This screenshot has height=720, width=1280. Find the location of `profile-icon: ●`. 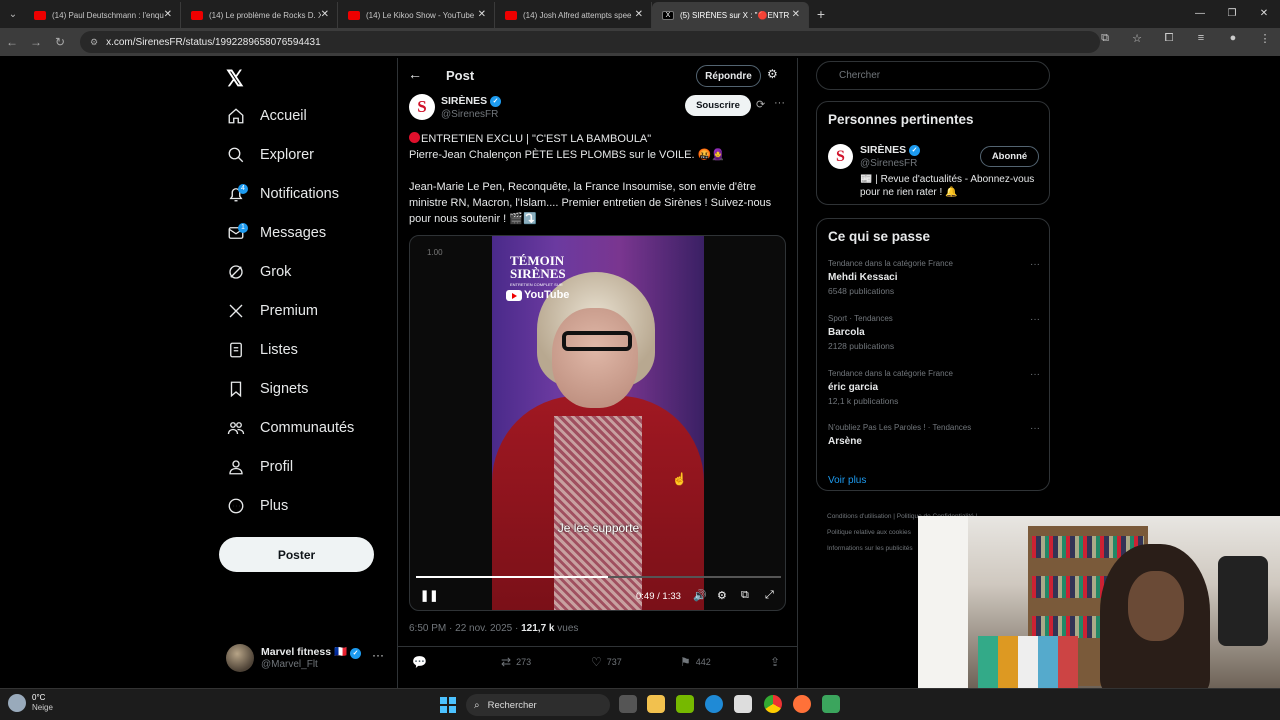

profile-icon: ● is located at coordinates (1233, 38).